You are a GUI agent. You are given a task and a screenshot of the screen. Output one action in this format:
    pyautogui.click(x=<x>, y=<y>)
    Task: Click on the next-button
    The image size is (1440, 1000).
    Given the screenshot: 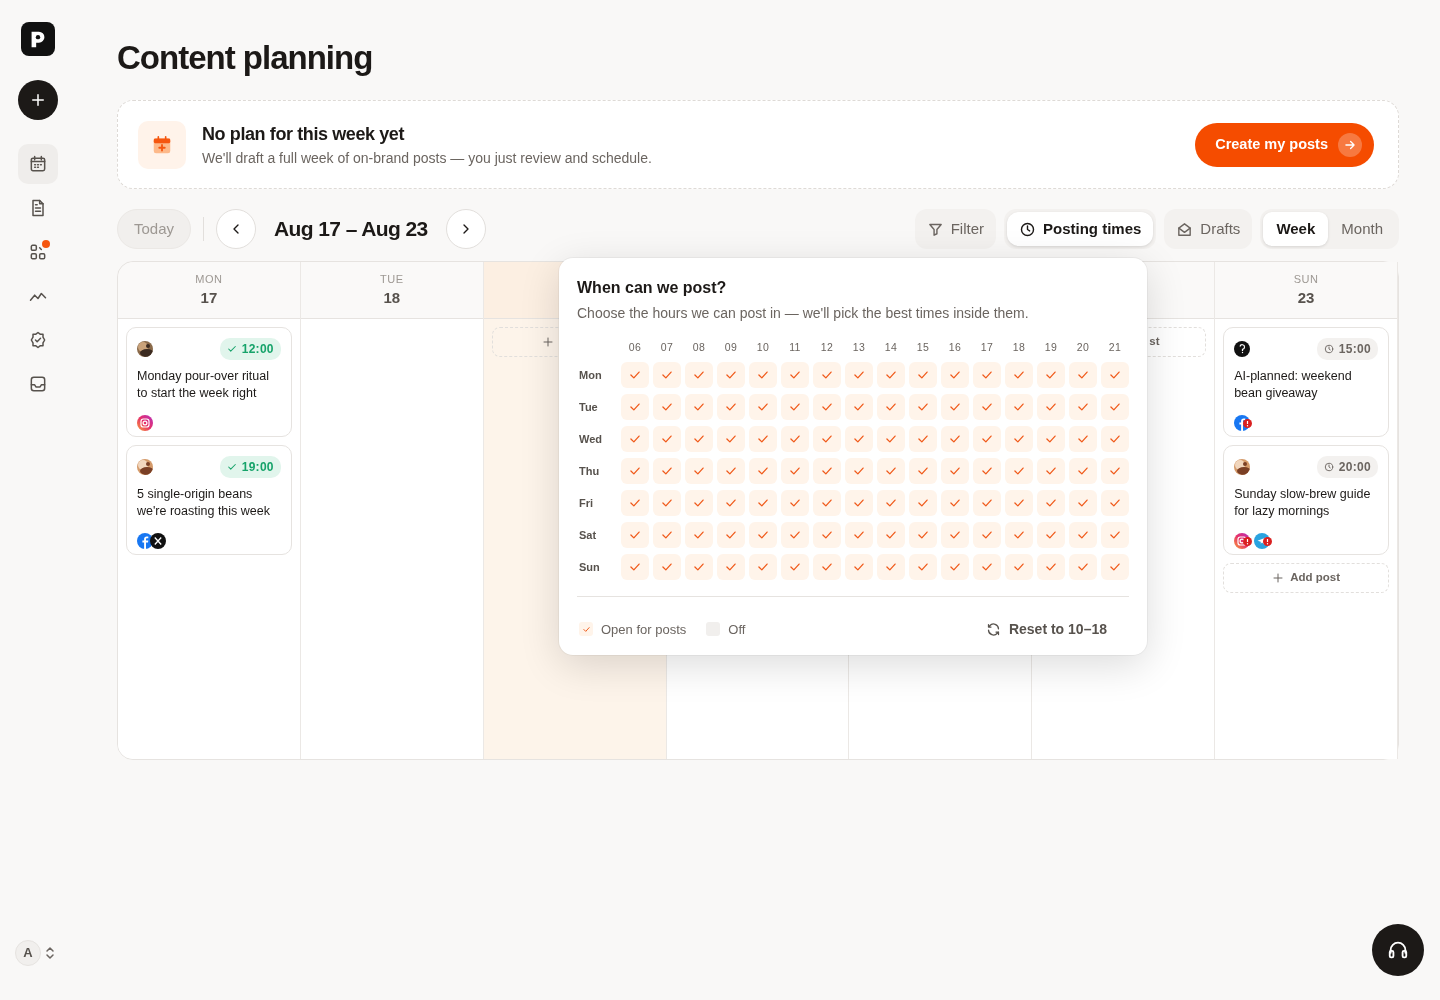 What is the action you would take?
    pyautogui.click(x=465, y=229)
    